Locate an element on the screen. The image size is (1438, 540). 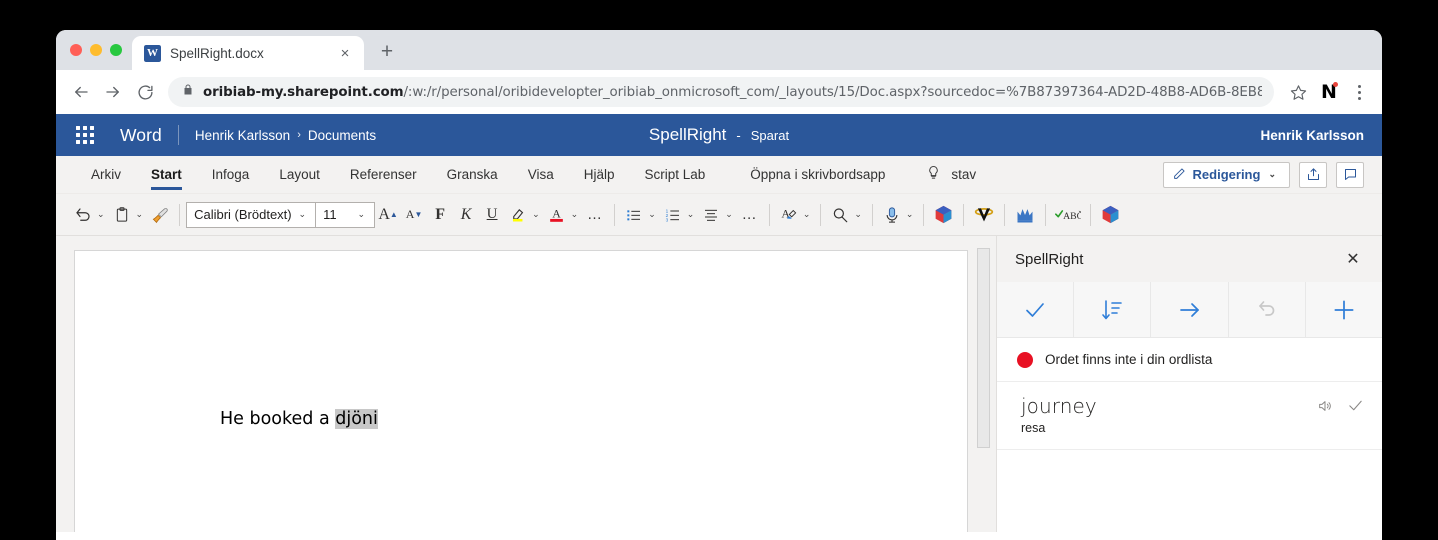
share-button is located at coordinates (1313, 174).